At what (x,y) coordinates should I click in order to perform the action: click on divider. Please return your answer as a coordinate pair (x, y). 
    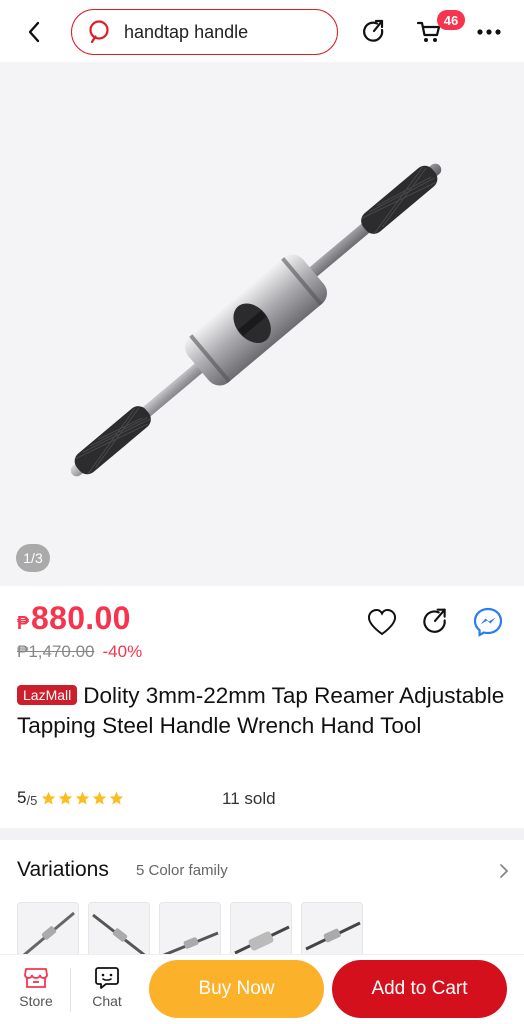
    Looking at the image, I should click on (70, 990).